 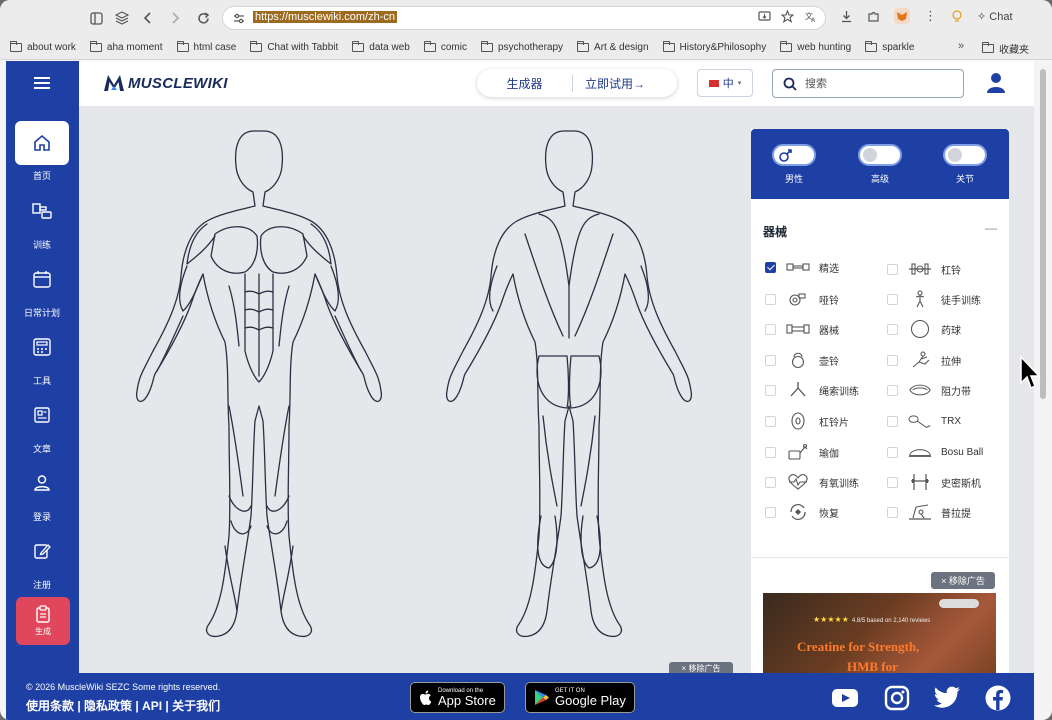 I want to click on bookmark-favorites: 收藏夹, so click(x=1005, y=48).